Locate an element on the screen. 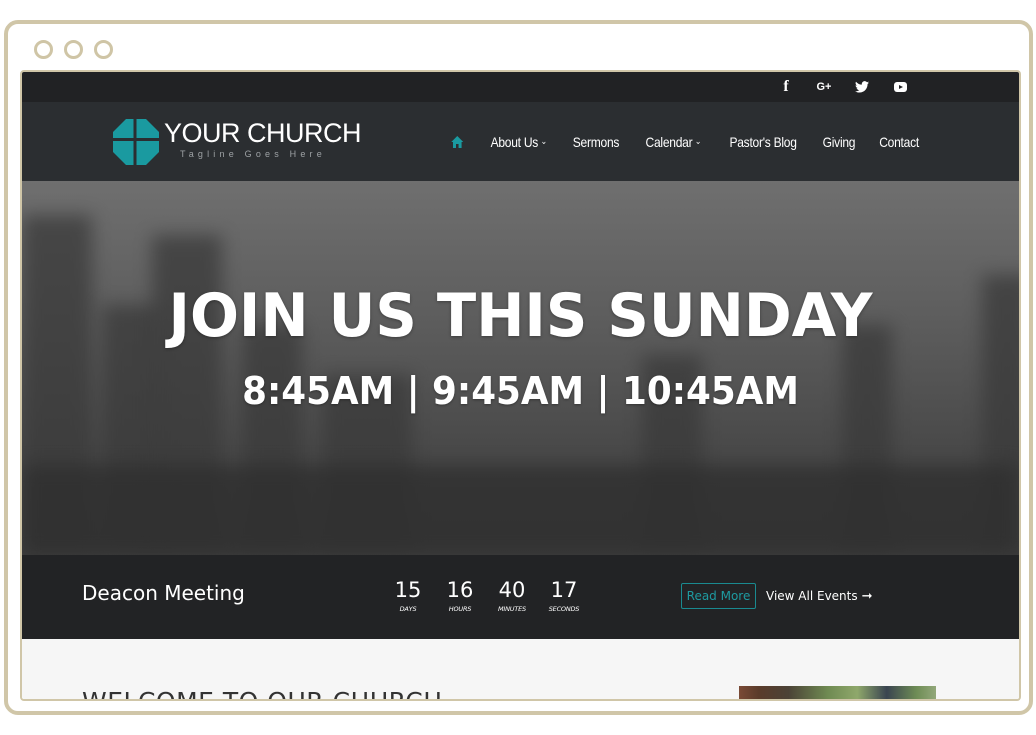 The height and width of the screenshot is (735, 1036). hero-title: JOIN US THIS SUNDAY is located at coordinates (520, 316).